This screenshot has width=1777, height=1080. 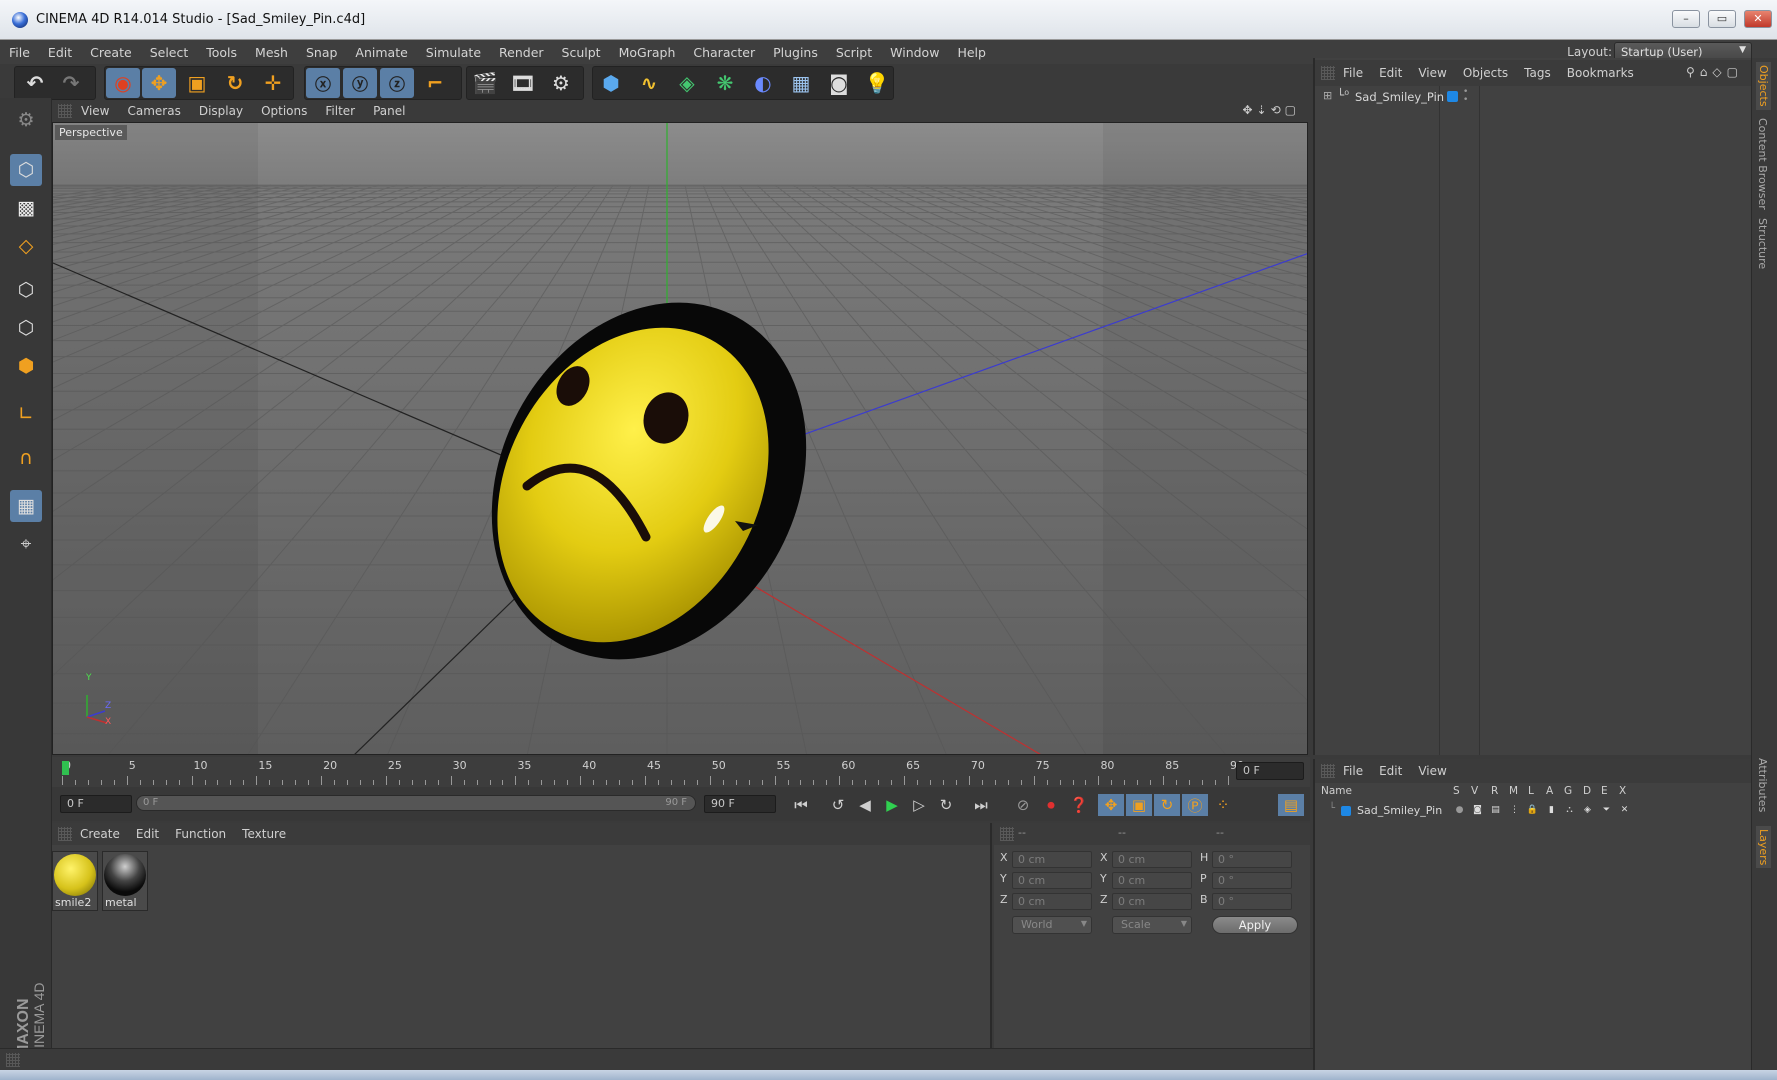 I want to click on rotation-h-field: 0 °, so click(x=1252, y=859).